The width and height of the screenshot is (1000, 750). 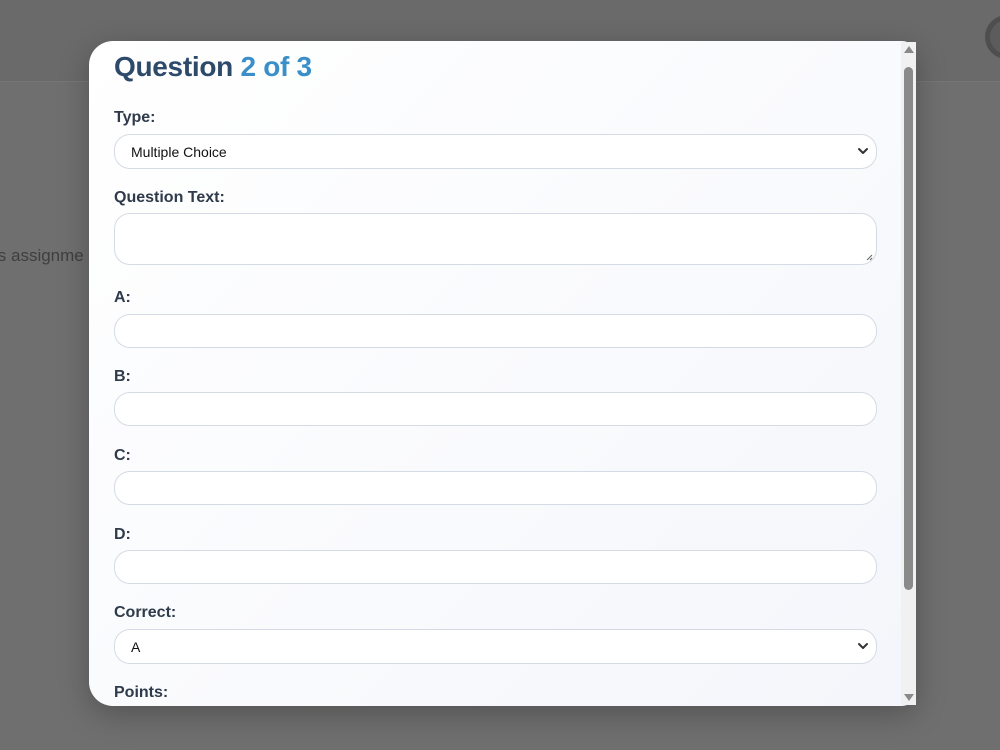 I want to click on type-select-value: Multiple Choice, so click(x=179, y=151).